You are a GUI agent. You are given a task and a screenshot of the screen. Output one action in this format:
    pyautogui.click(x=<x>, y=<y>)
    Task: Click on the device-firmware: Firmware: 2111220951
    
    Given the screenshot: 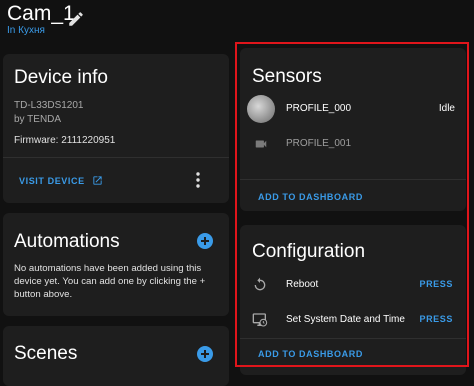 What is the action you would take?
    pyautogui.click(x=65, y=140)
    